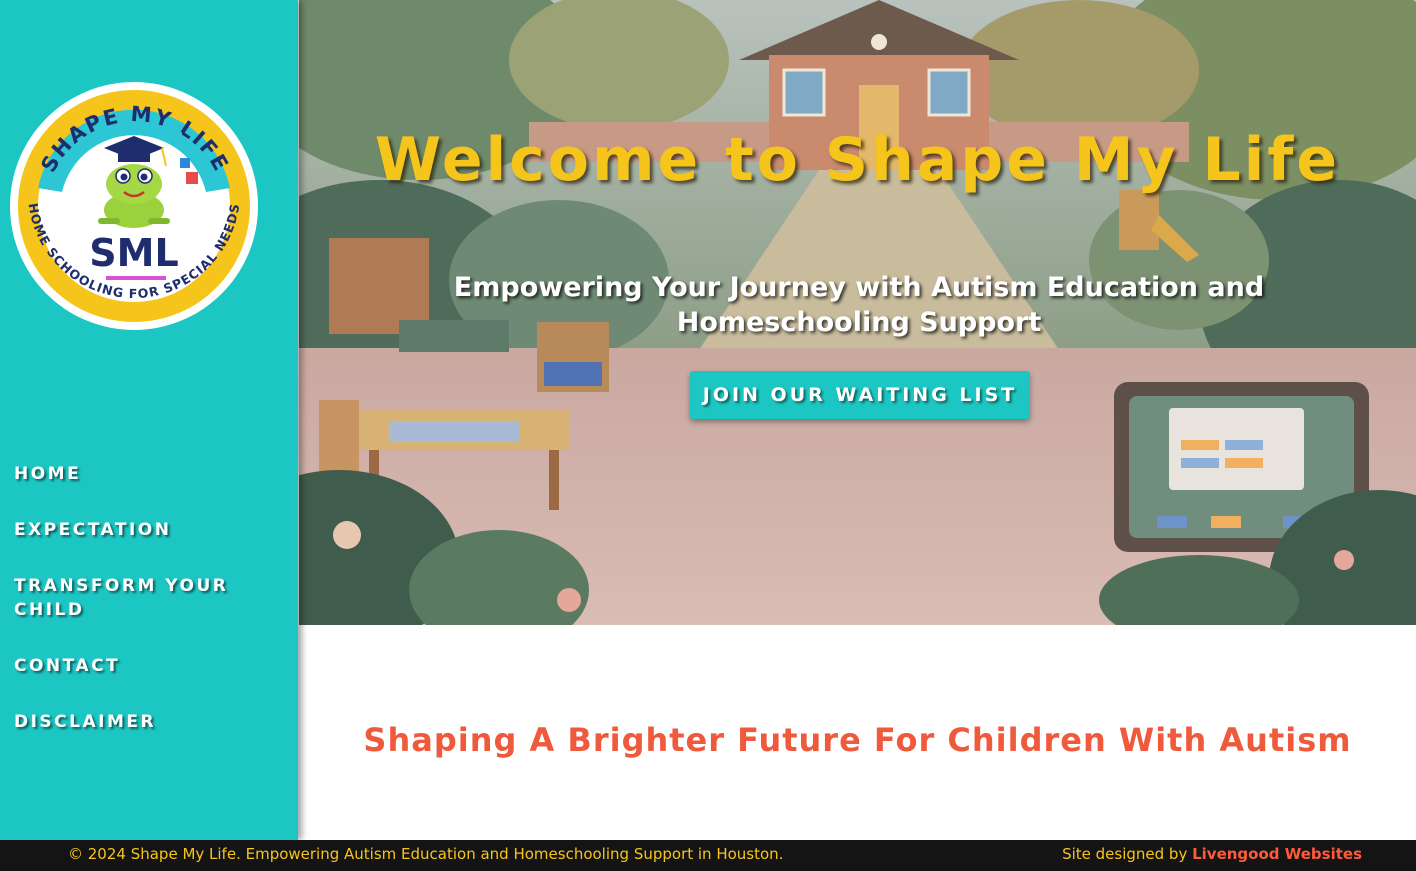 The width and height of the screenshot is (1416, 871). I want to click on logo-initials: SML, so click(133, 253).